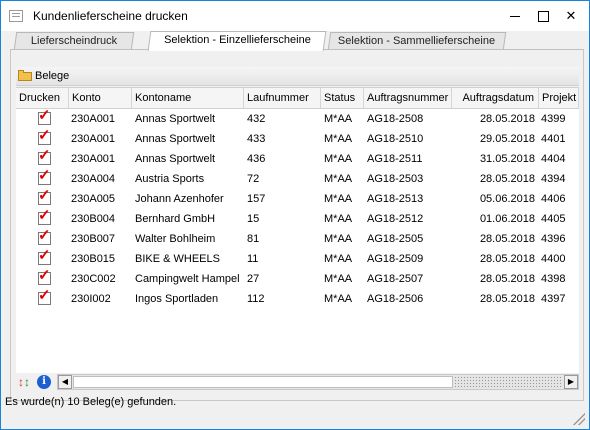 This screenshot has height=430, width=590. I want to click on cell-laufnummer: 27, so click(253, 279).